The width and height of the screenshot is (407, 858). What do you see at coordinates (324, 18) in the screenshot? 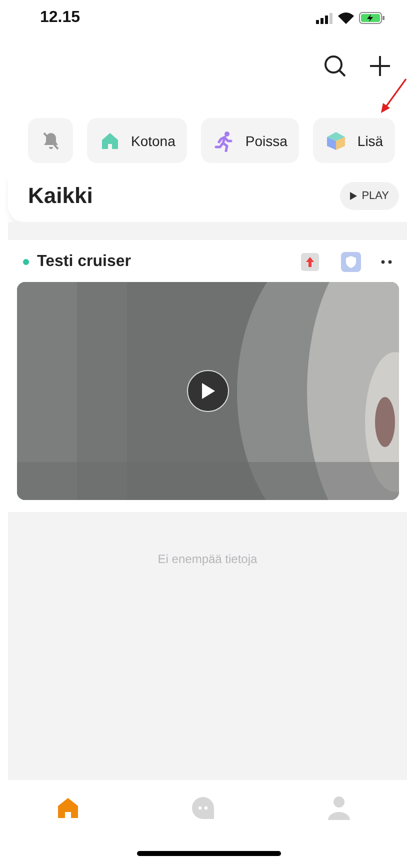
I see `signal-icon` at bounding box center [324, 18].